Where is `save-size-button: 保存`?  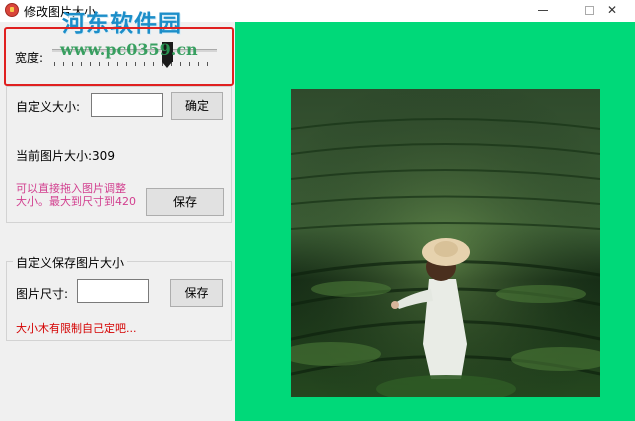 save-size-button: 保存 is located at coordinates (196, 293).